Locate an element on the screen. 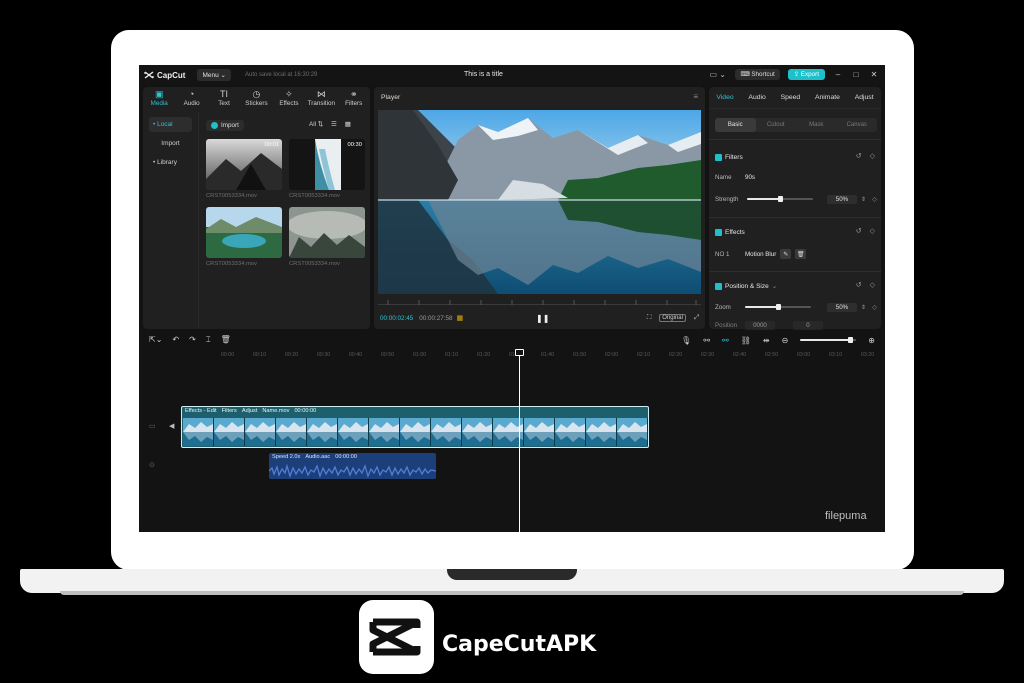 This screenshot has width=1024, height=683. link-icon: ⚯ is located at coordinates (706, 340).